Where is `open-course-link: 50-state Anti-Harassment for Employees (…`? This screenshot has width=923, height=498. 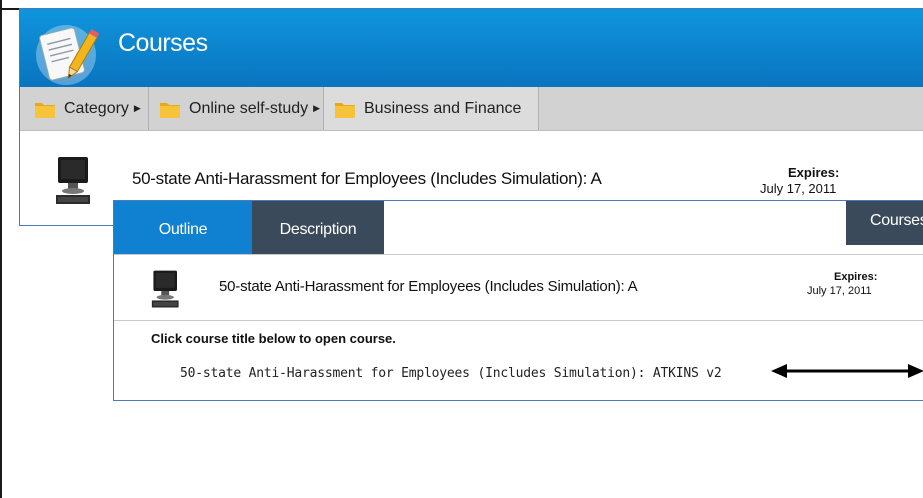
open-course-link: 50-state Anti-Harassment for Employees (… is located at coordinates (451, 373).